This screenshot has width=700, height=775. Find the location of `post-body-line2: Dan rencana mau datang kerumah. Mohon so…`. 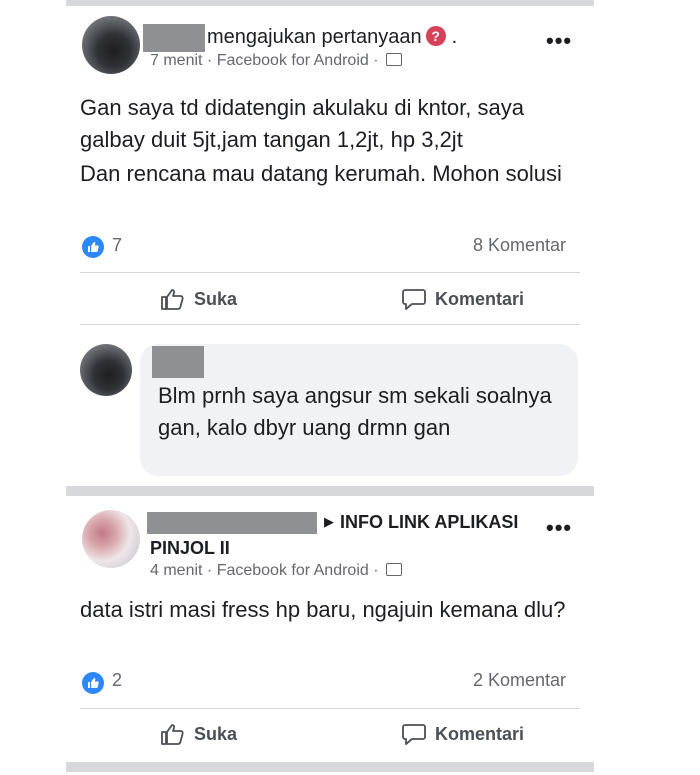

post-body-line2: Dan rencana mau datang kerumah. Mohon so… is located at coordinates (321, 173).